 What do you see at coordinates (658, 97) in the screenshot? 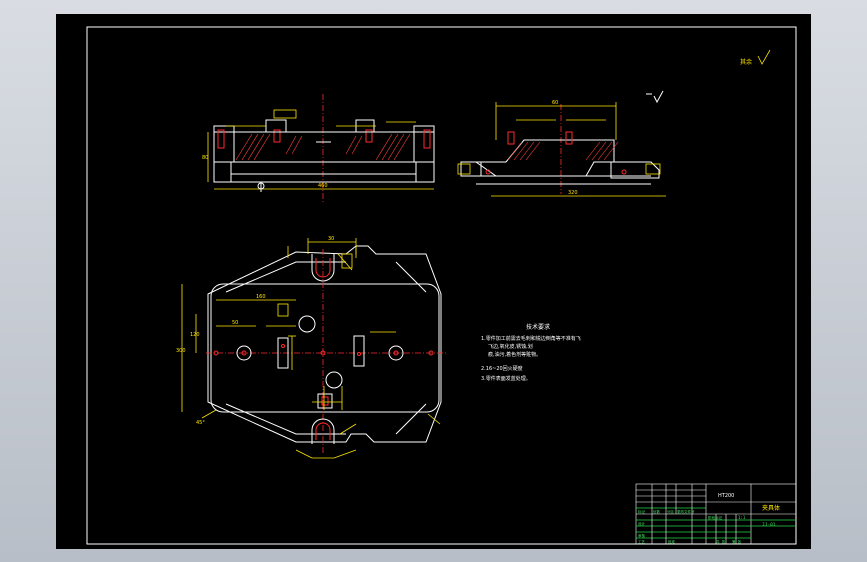
I see `roughness-symbol-side-icon` at bounding box center [658, 97].